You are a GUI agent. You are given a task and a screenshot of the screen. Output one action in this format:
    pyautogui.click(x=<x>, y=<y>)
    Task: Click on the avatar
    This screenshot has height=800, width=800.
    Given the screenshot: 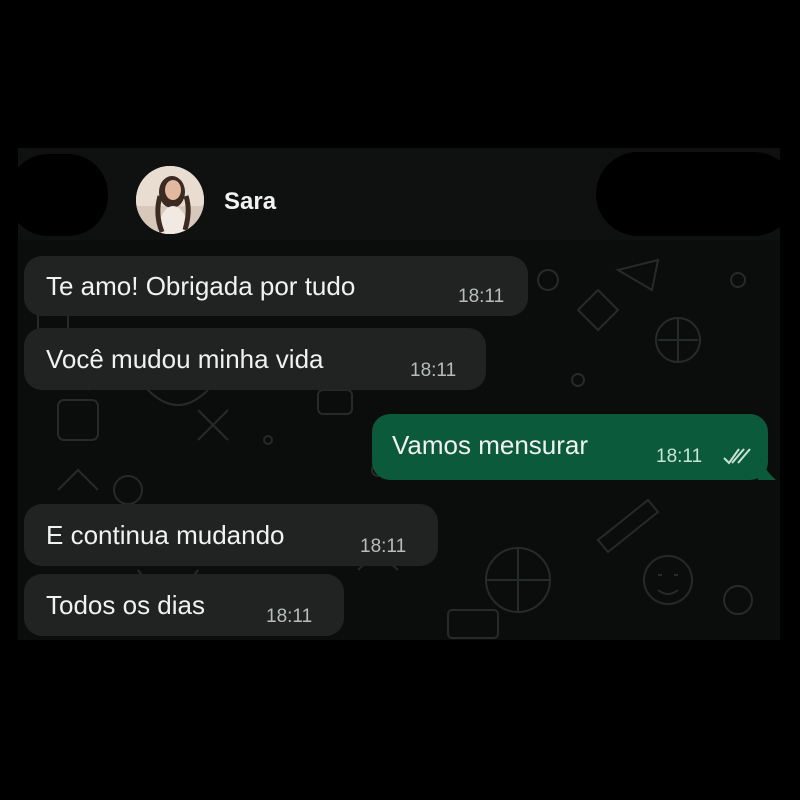 What is the action you would take?
    pyautogui.click(x=170, y=200)
    